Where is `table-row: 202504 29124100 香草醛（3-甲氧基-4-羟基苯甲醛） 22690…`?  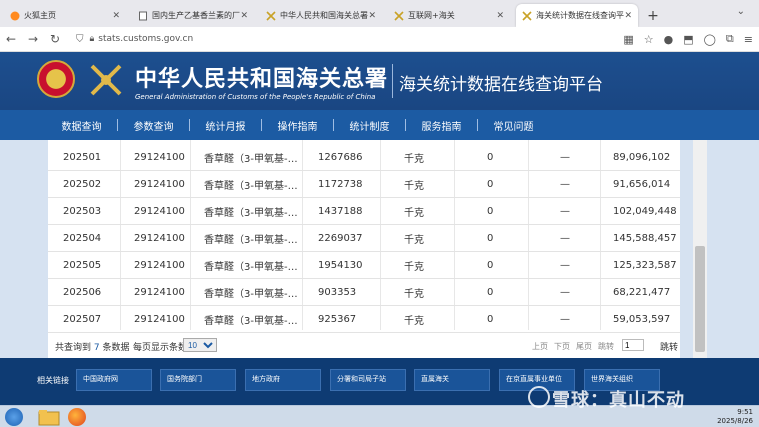
table-row: 202504 29124100 香草醛（3-甲氧基-4-羟基苯甲醛） 22690… is located at coordinates (364, 238).